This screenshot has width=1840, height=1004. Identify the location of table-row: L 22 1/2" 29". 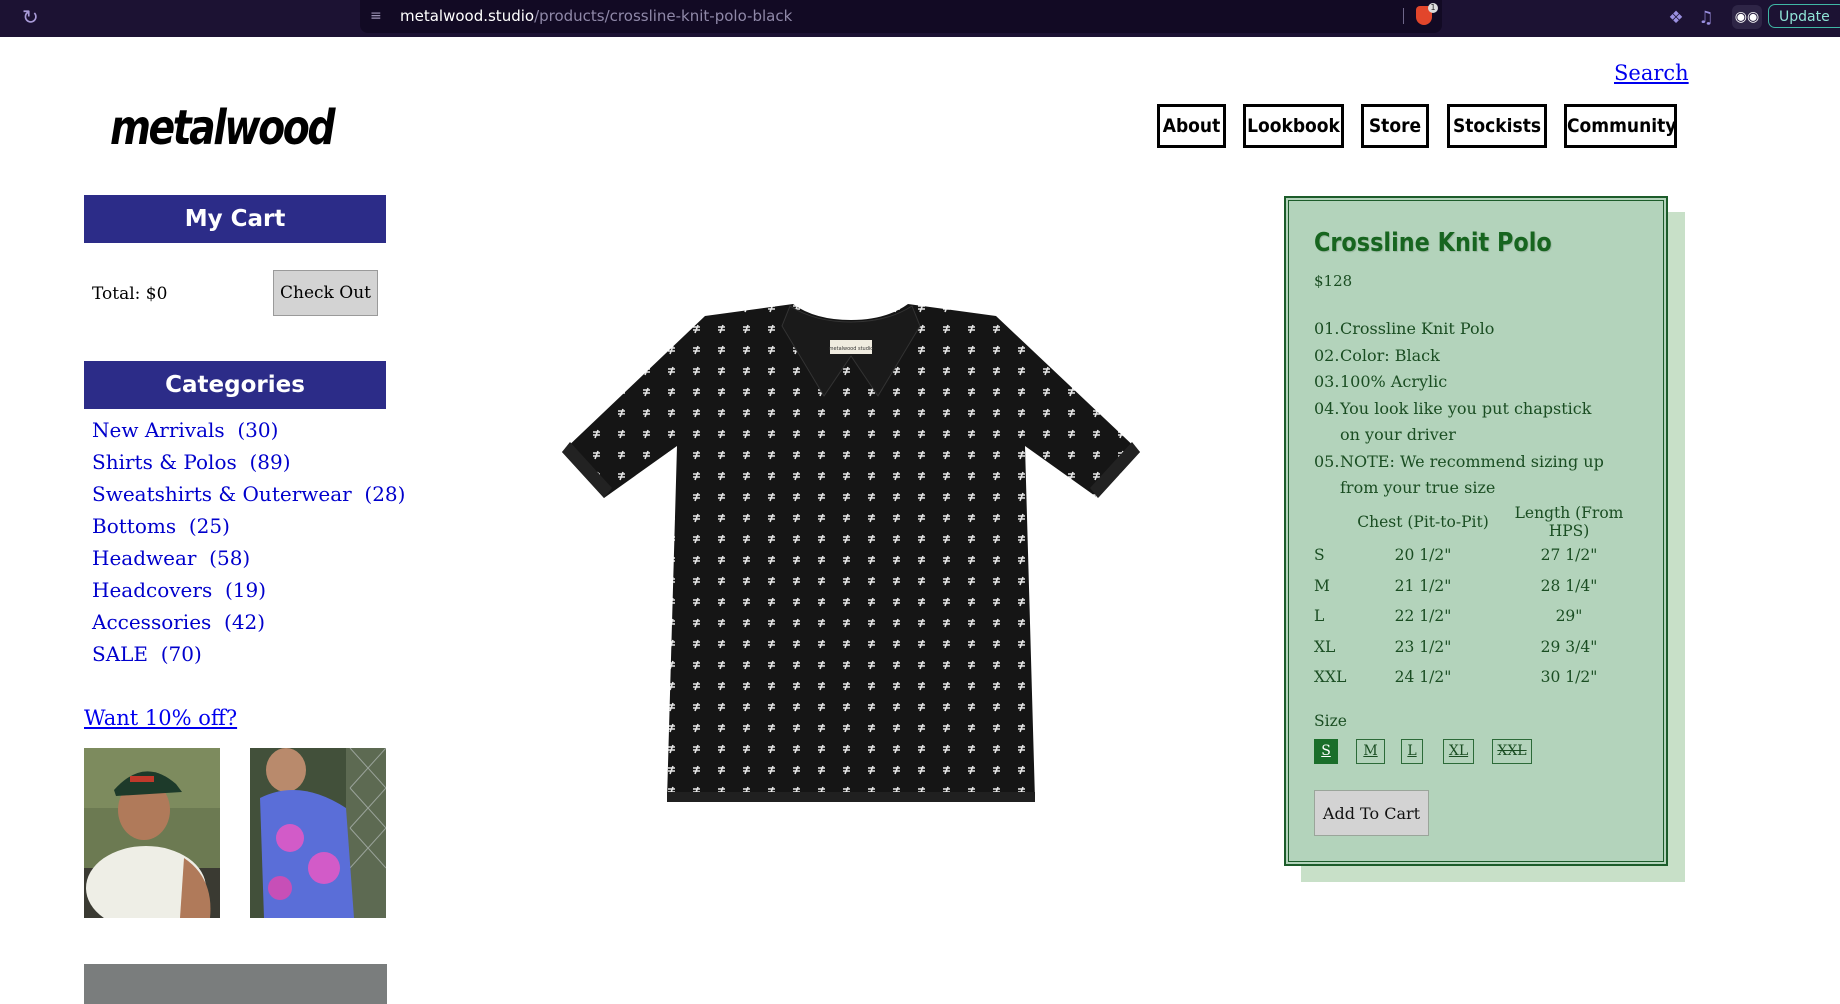
(1448, 616).